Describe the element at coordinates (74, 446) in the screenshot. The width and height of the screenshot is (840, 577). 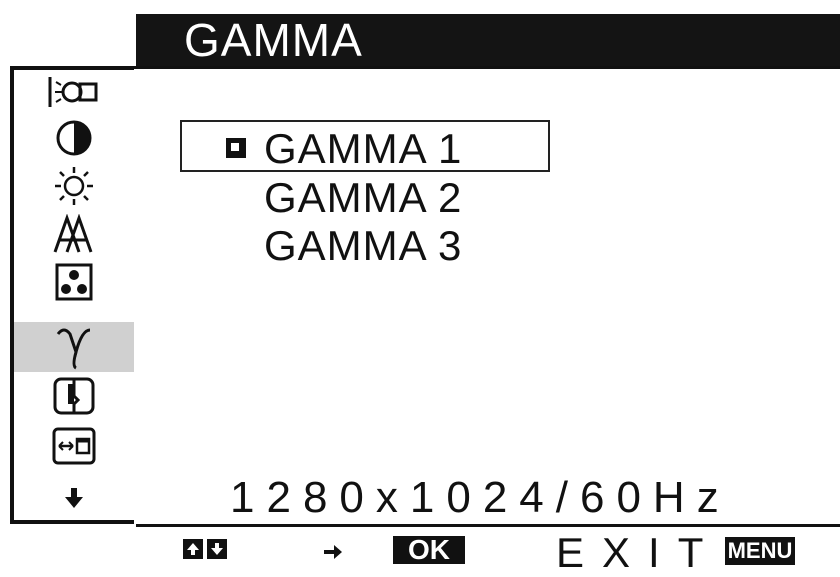
I see `position-icon` at that location.